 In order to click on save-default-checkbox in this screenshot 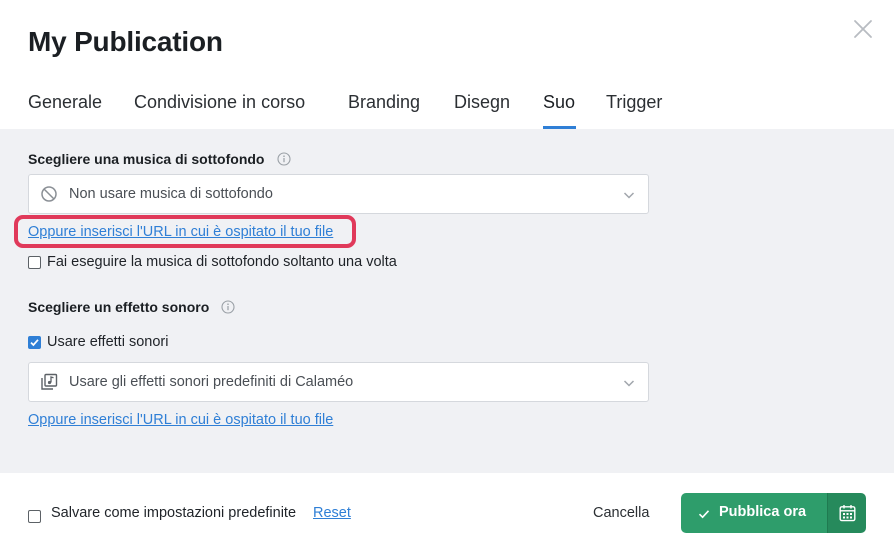, I will do `click(34, 516)`.